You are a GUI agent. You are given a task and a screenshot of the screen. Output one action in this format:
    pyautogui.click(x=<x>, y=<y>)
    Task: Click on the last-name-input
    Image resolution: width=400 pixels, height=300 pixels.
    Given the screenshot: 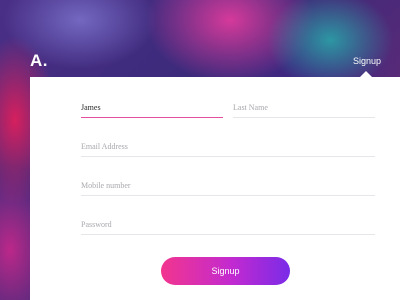 What is the action you would take?
    pyautogui.click(x=304, y=107)
    